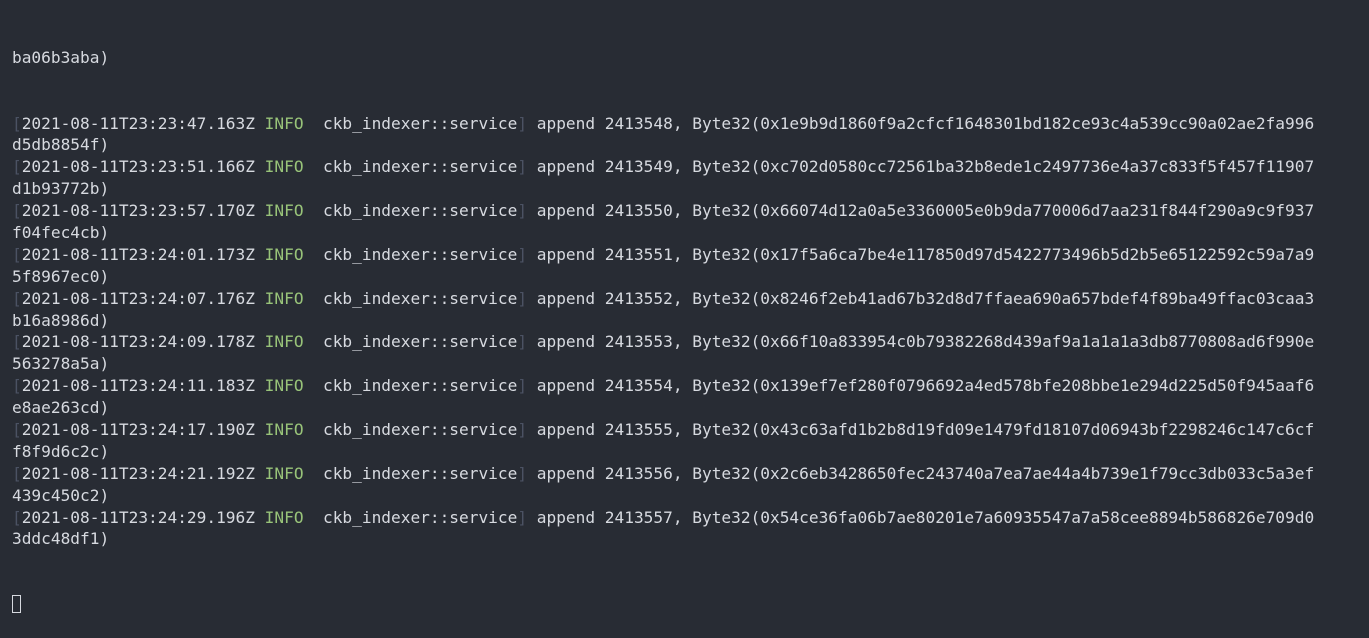  What do you see at coordinates (138, 473) in the screenshot?
I see `log-timestamp: 2021-08-11T23:24:21.192Z` at bounding box center [138, 473].